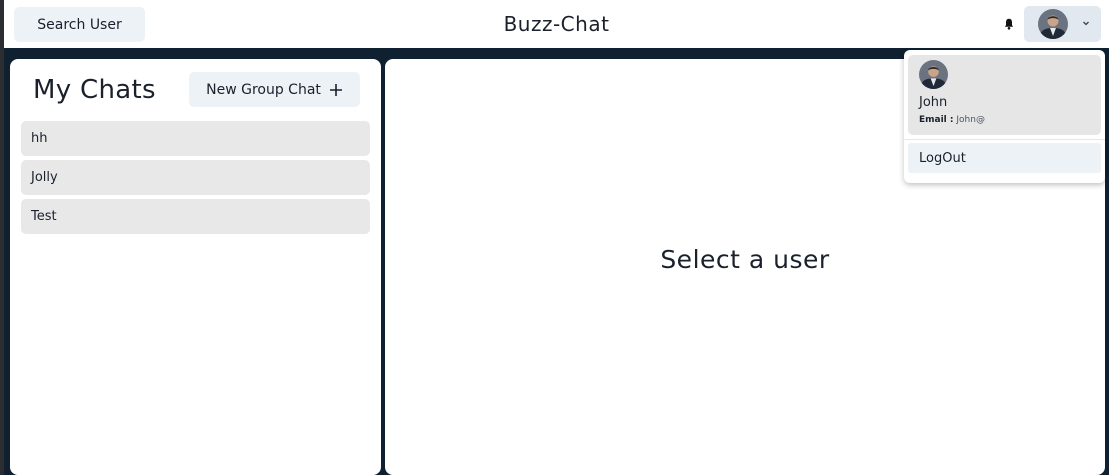 This screenshot has width=1109, height=475. I want to click on bell-icon, so click(1009, 24).